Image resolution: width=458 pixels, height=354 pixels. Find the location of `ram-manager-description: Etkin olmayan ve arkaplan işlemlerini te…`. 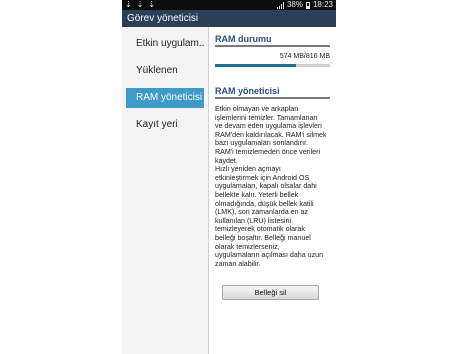

ram-manager-description: Etkin olmayan ve arkaplan işlemlerini te… is located at coordinates (271, 186).